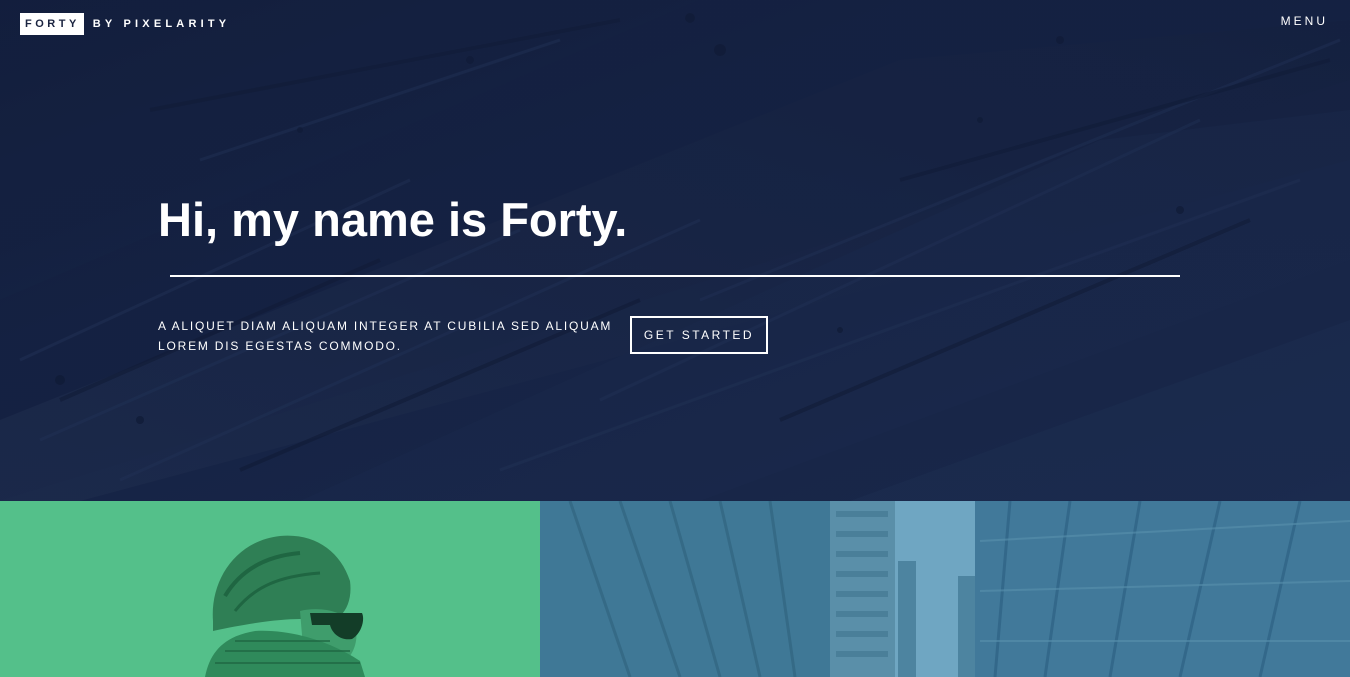 The width and height of the screenshot is (1350, 677). I want to click on person-with-sunglasses-image, so click(270, 589).